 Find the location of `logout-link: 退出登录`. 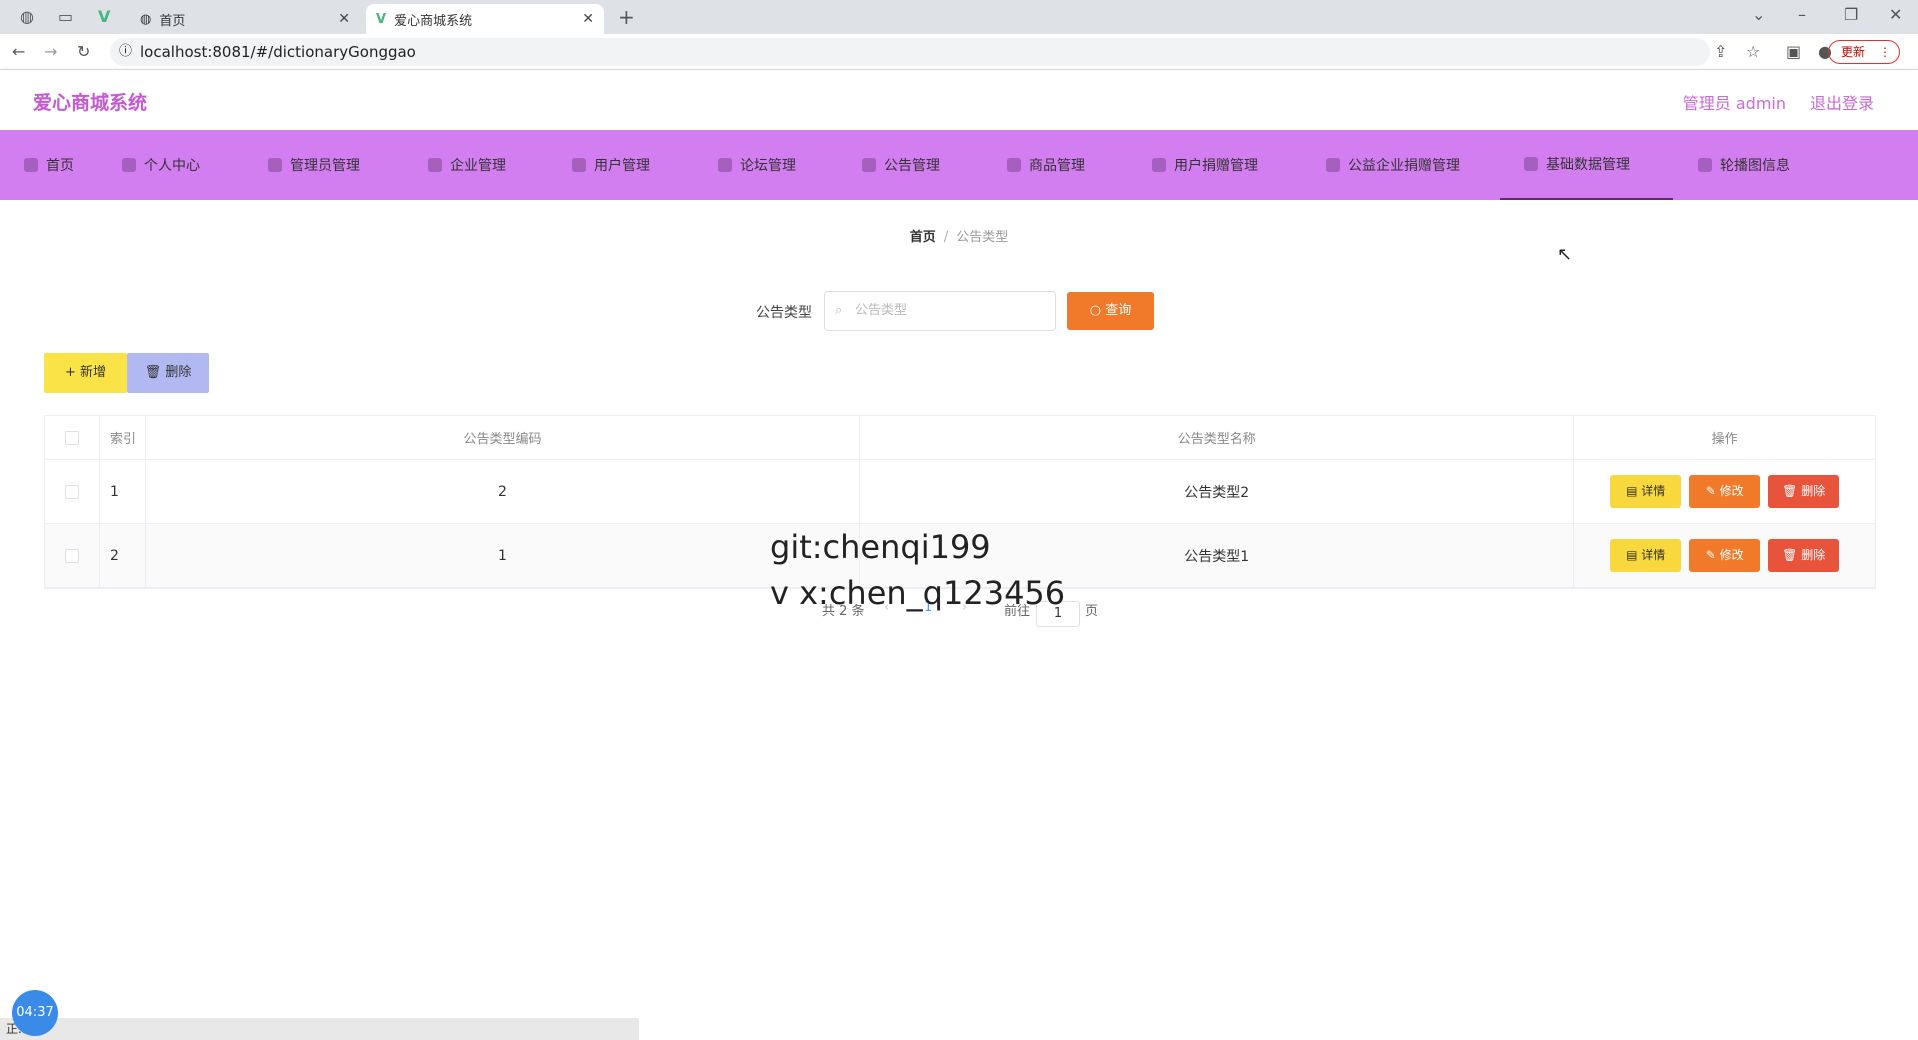

logout-link: 退出登录 is located at coordinates (1842, 102).